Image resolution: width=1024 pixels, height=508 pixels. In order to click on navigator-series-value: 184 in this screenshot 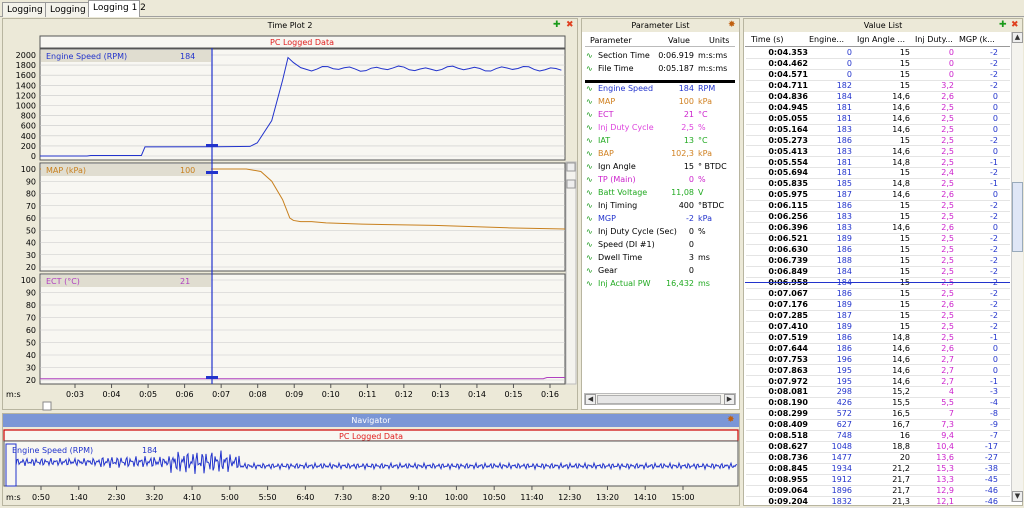, I will do `click(149, 450)`.